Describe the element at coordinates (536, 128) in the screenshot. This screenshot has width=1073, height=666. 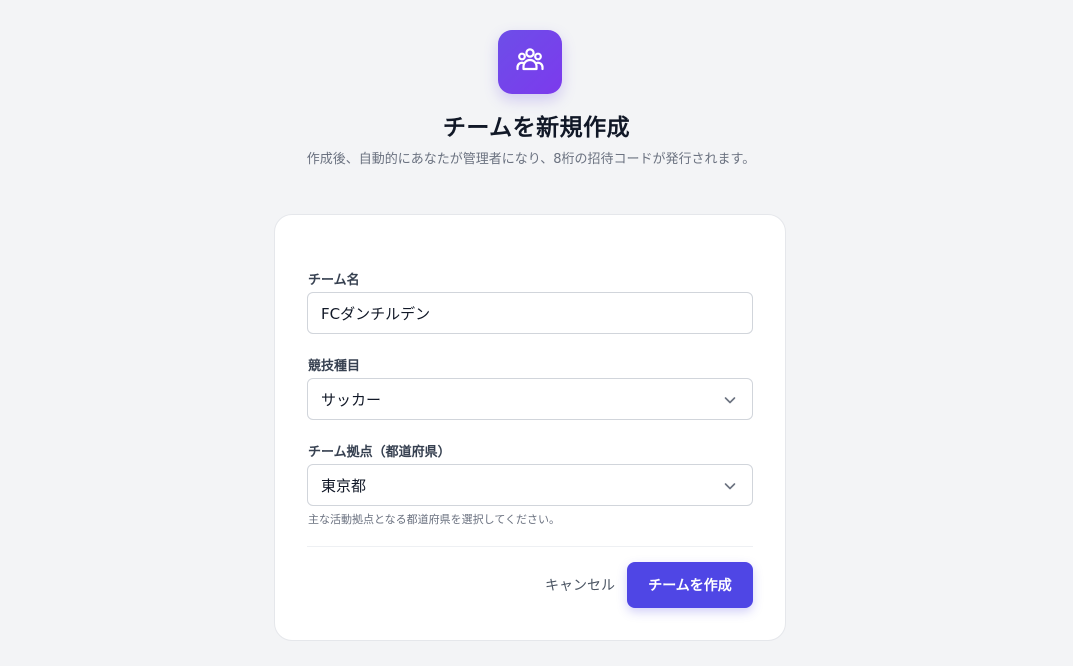
I see `page-title: チームを新規作成` at that location.